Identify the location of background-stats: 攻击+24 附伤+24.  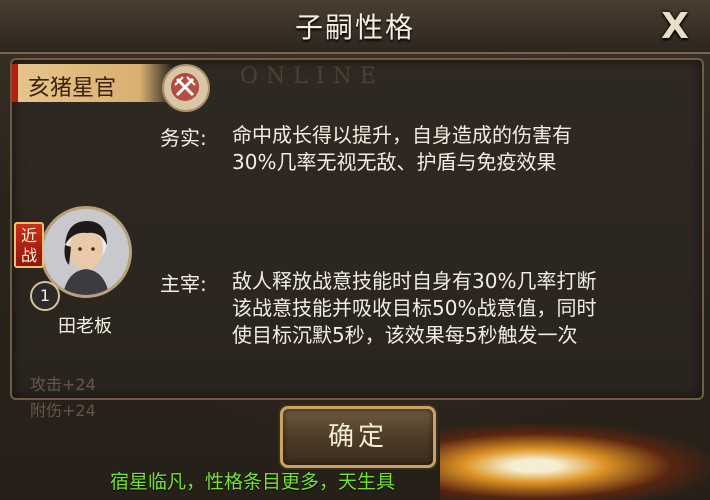
(63, 398).